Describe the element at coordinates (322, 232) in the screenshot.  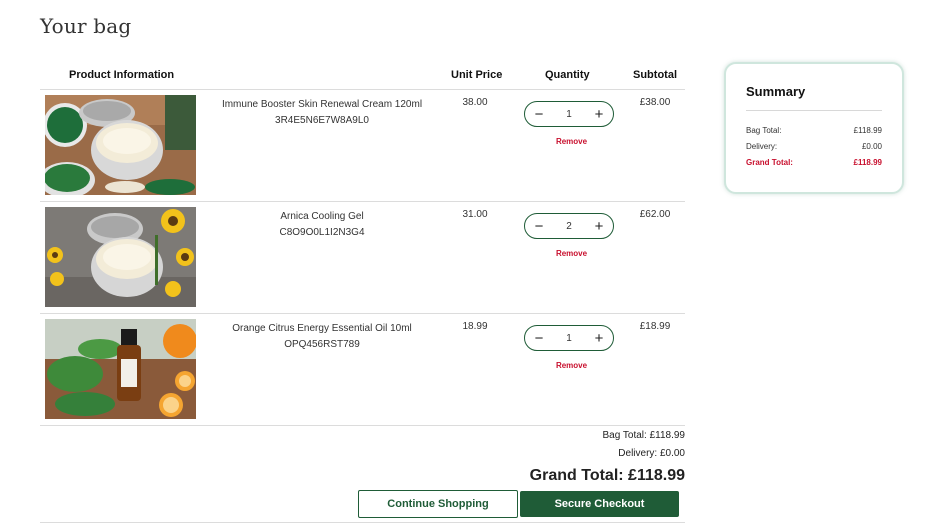
I see `product-sku: C8O9O0L1I2N3G4` at that location.